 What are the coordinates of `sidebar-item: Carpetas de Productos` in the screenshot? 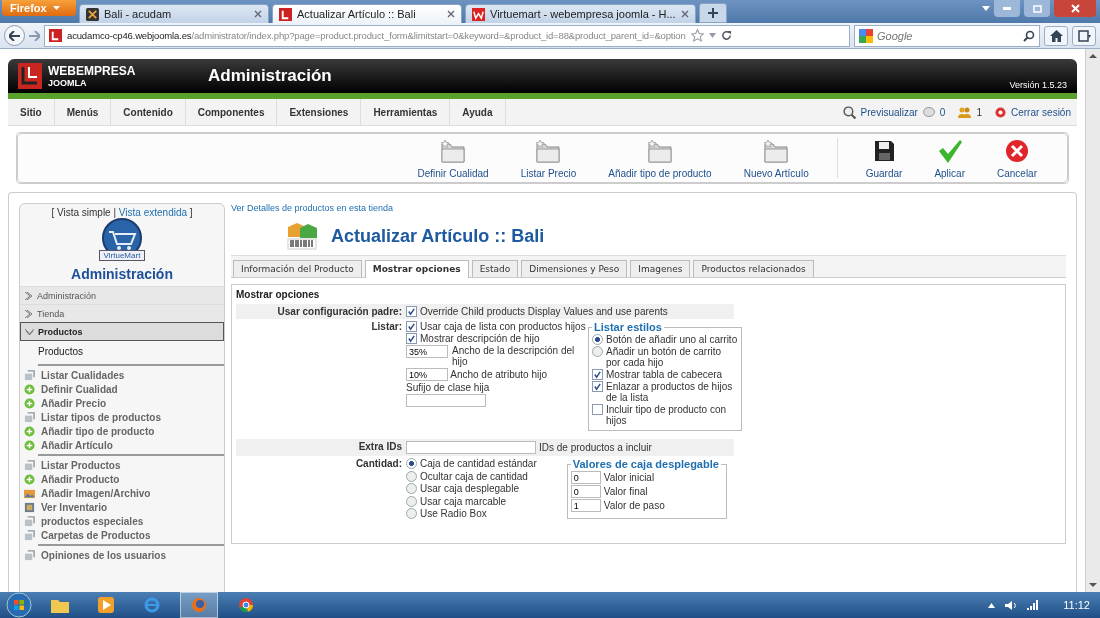 It's located at (122, 535).